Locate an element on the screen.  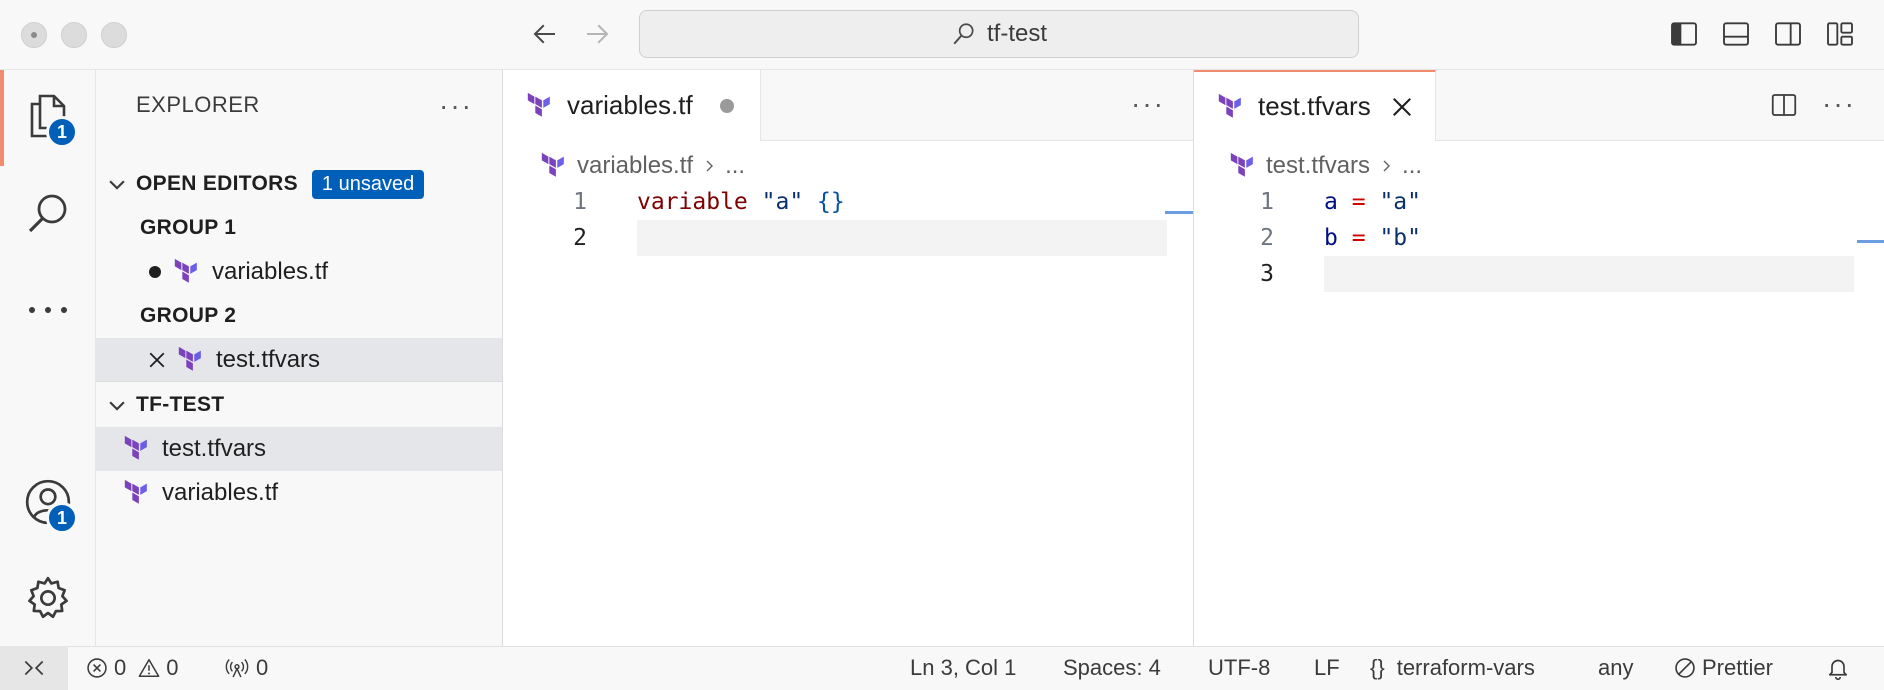
search-icon is located at coordinates (963, 34).